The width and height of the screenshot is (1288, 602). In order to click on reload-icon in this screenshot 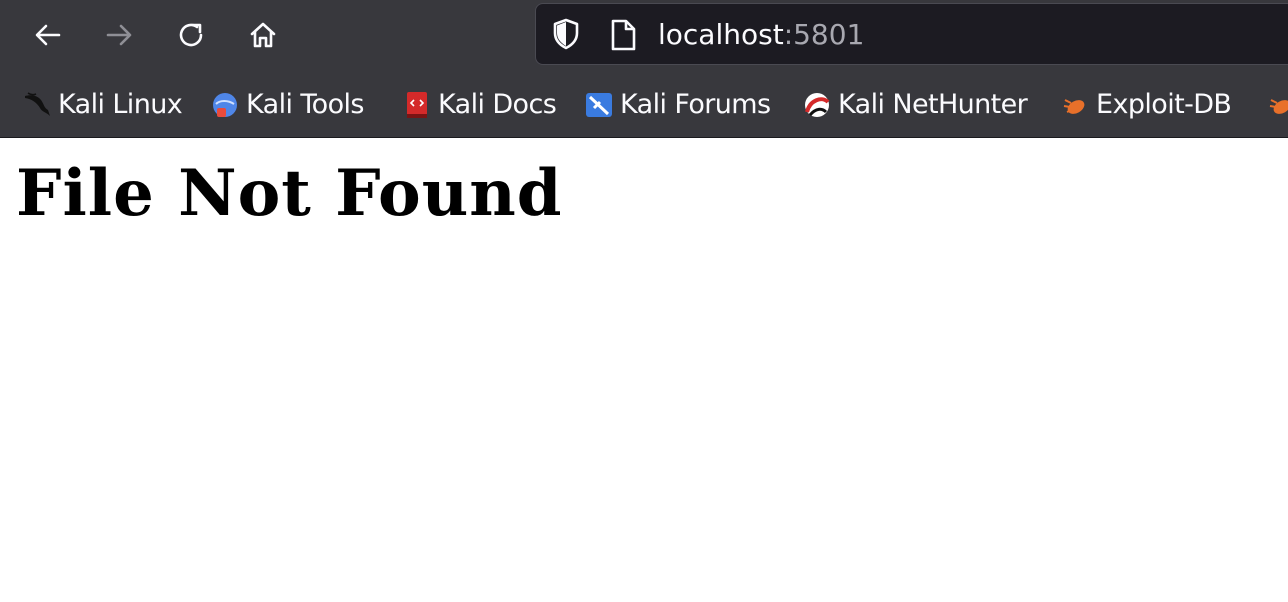, I will do `click(191, 35)`.